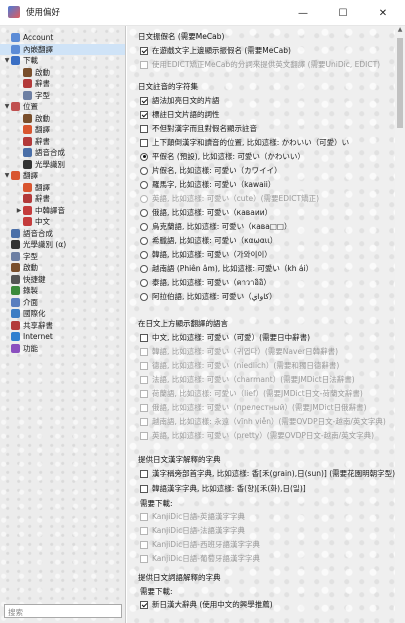  What do you see at coordinates (206, 212) in the screenshot?
I see `radio-option: 俄語, 比如這樣: 可愛い（каваии）` at bounding box center [206, 212].